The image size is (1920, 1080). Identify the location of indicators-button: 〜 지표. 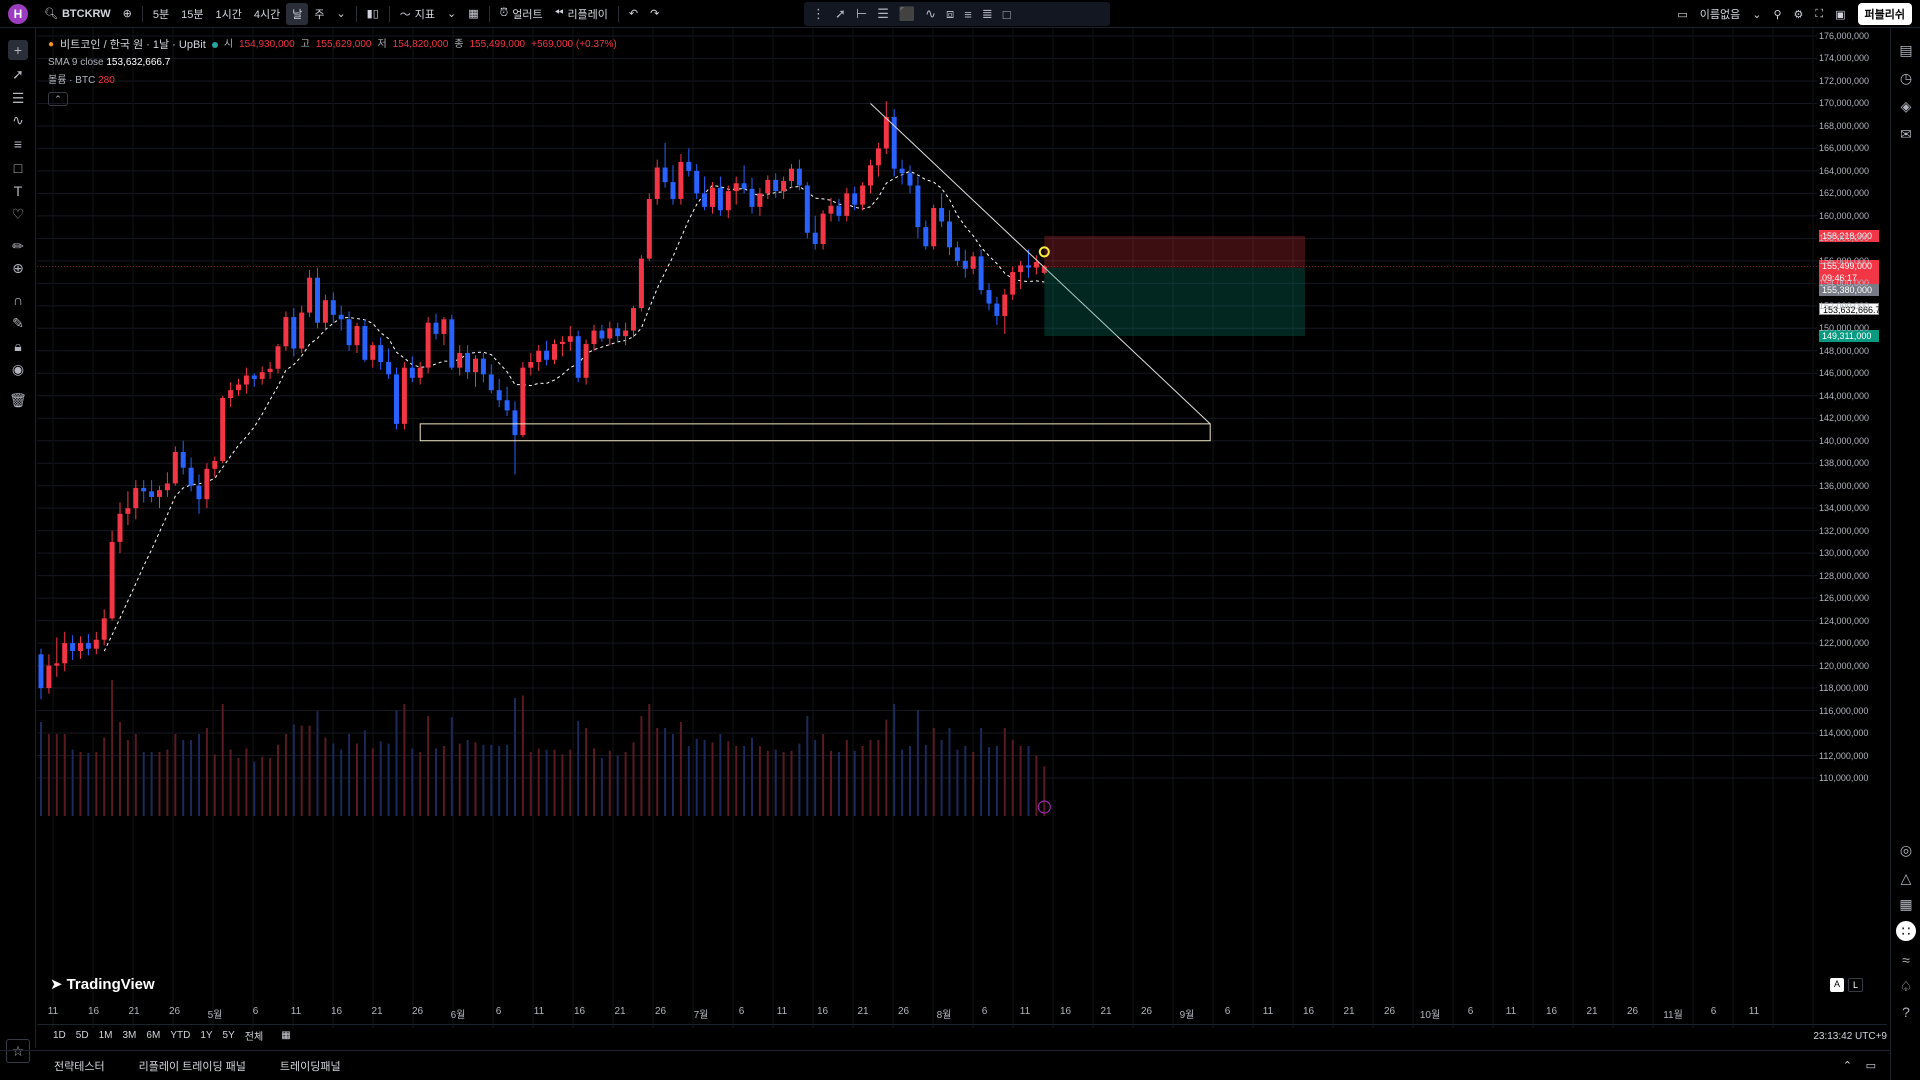
(417, 14).